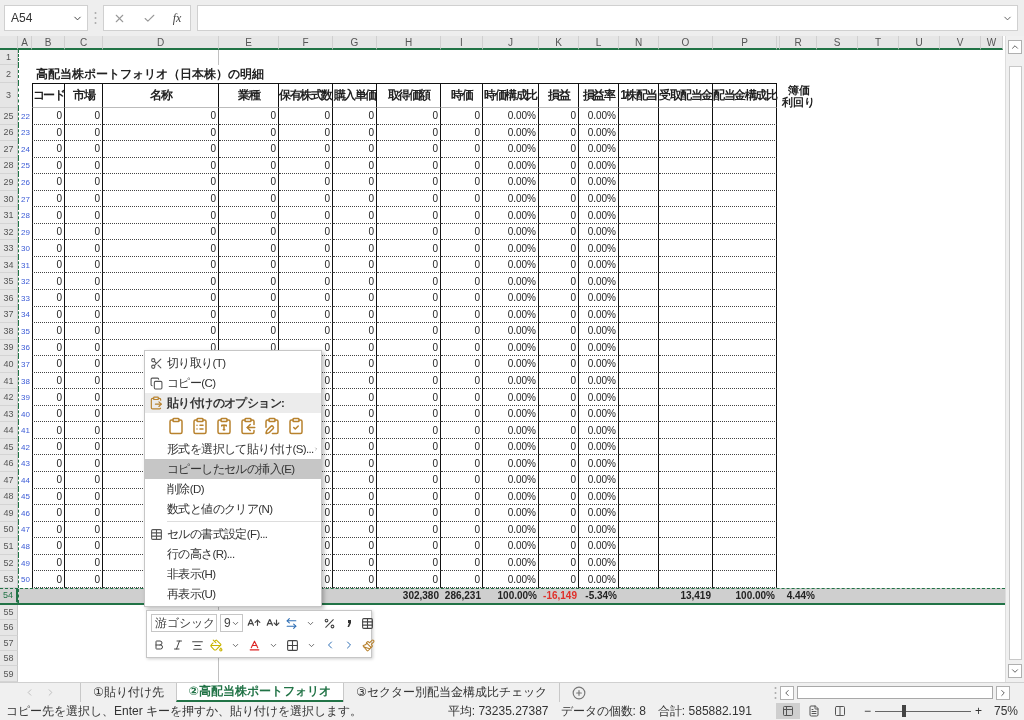  Describe the element at coordinates (355, 43) in the screenshot. I see `column-header: G` at that location.